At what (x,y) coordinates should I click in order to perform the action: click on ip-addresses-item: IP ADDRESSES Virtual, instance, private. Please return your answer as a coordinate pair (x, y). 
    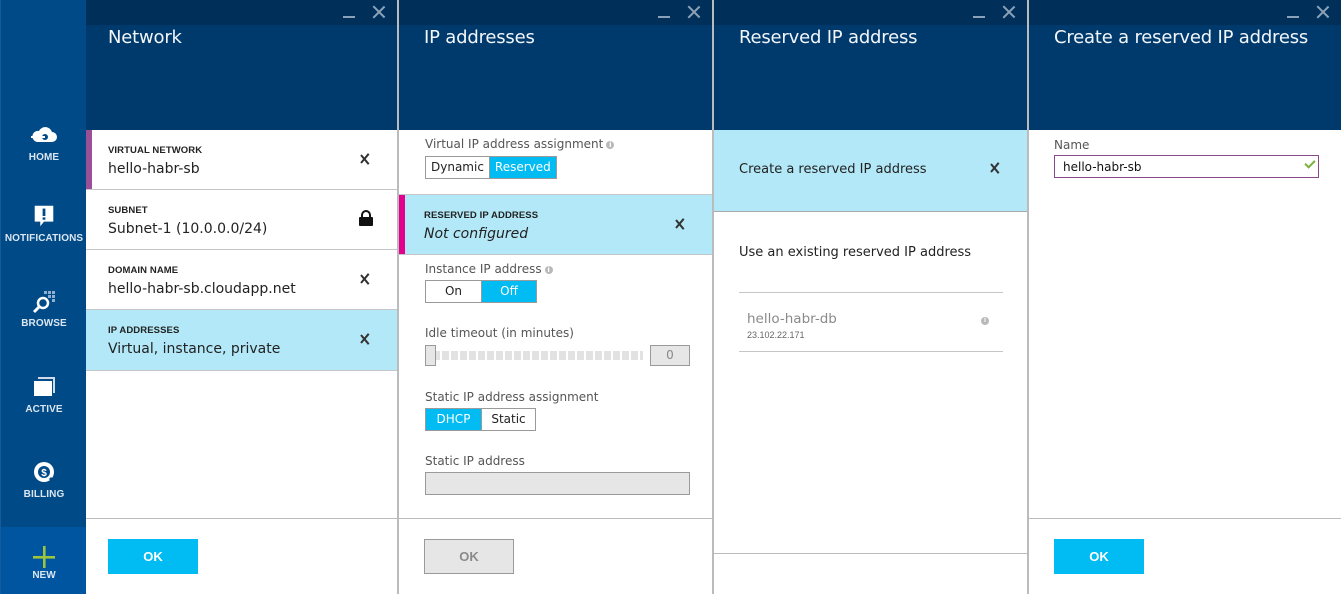
    Looking at the image, I should click on (241, 340).